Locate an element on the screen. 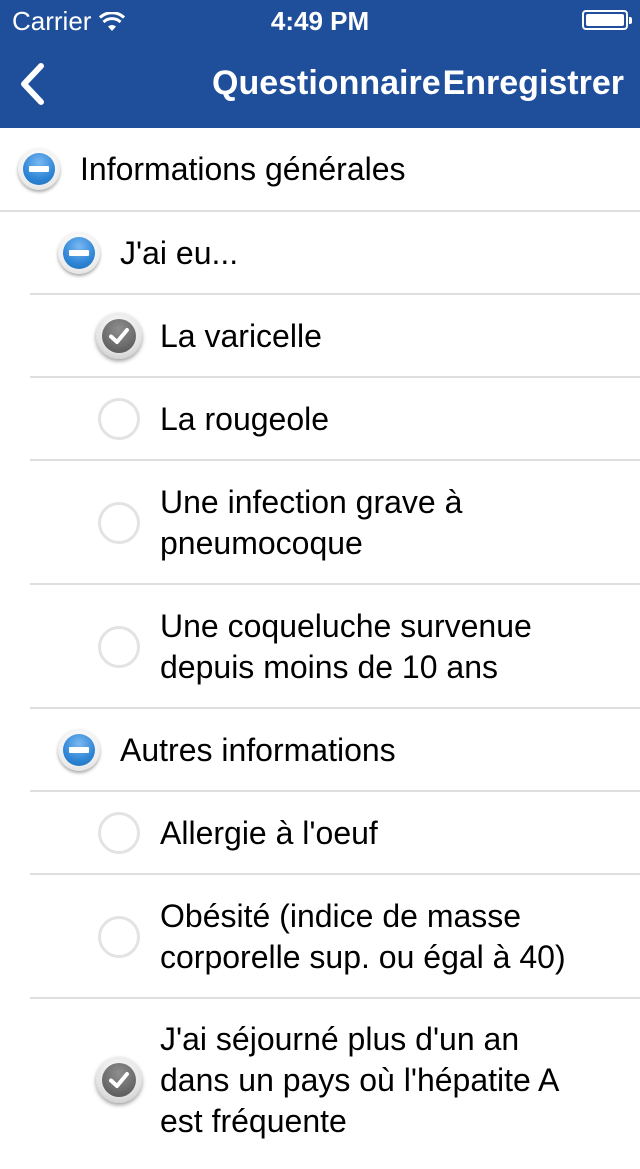 The width and height of the screenshot is (640, 1169). item-label: Allergie à l'oeuf is located at coordinates (269, 833).